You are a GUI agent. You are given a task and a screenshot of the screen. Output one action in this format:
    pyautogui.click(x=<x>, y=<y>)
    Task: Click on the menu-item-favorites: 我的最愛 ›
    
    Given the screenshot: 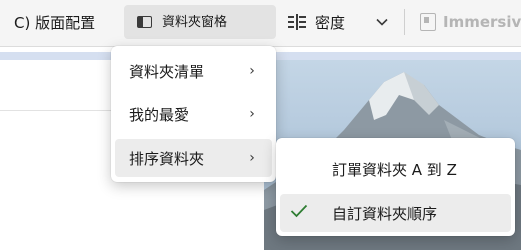 What is the action you would take?
    pyautogui.click(x=193, y=114)
    